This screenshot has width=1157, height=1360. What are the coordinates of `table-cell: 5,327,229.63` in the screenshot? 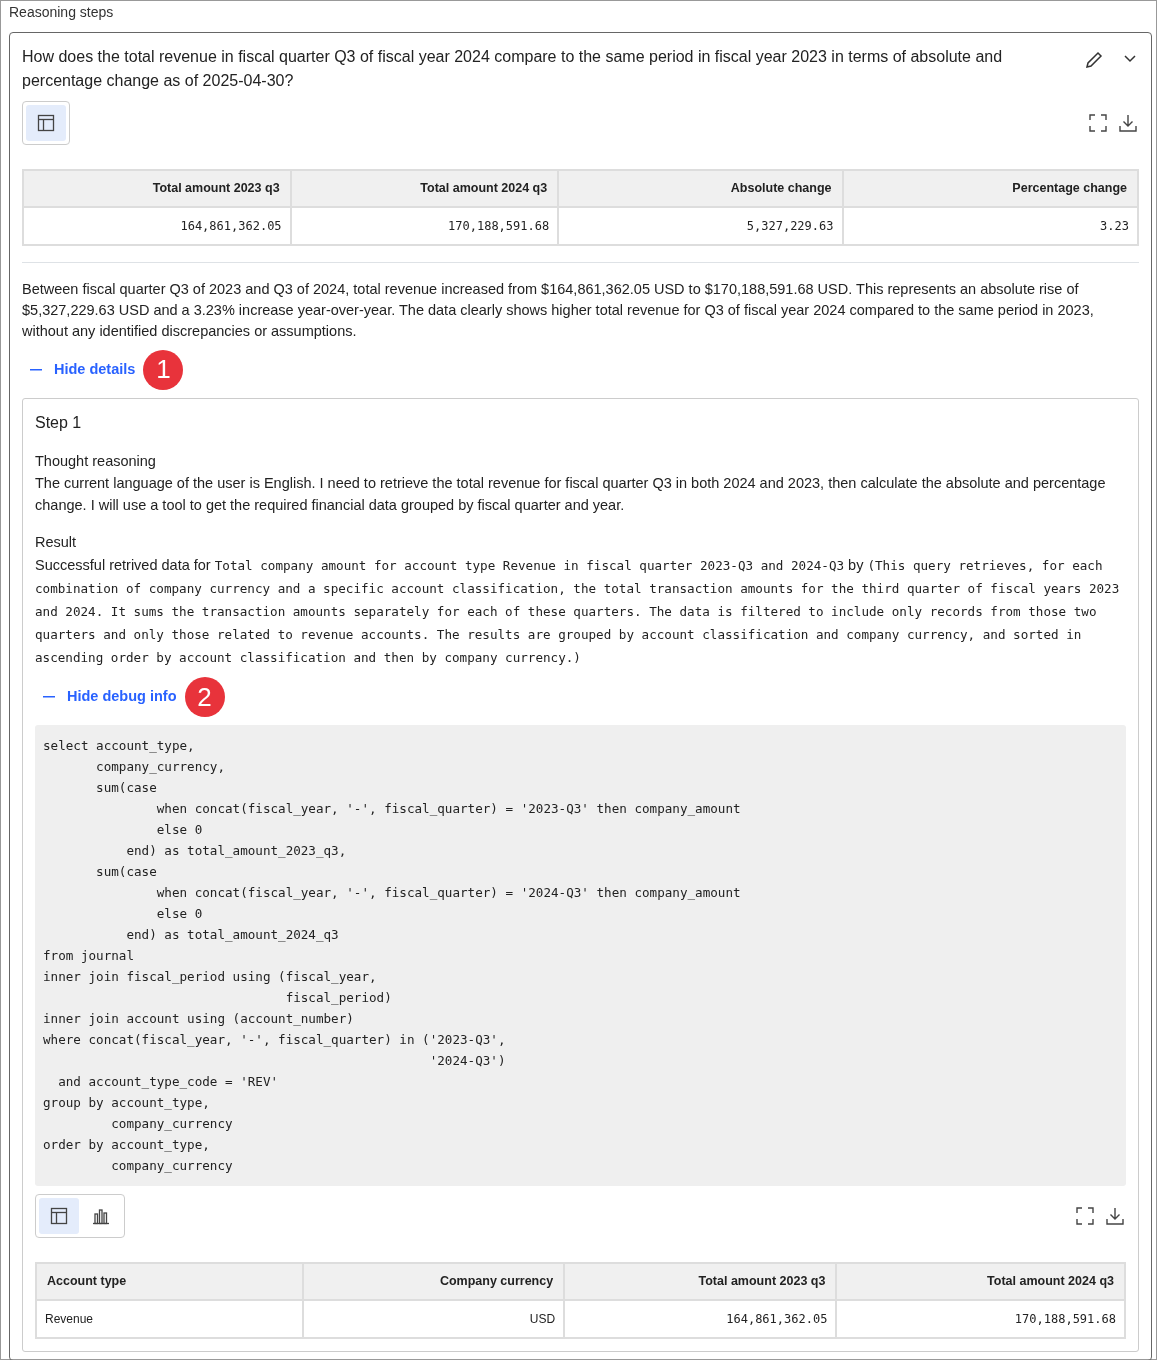 It's located at (700, 225).